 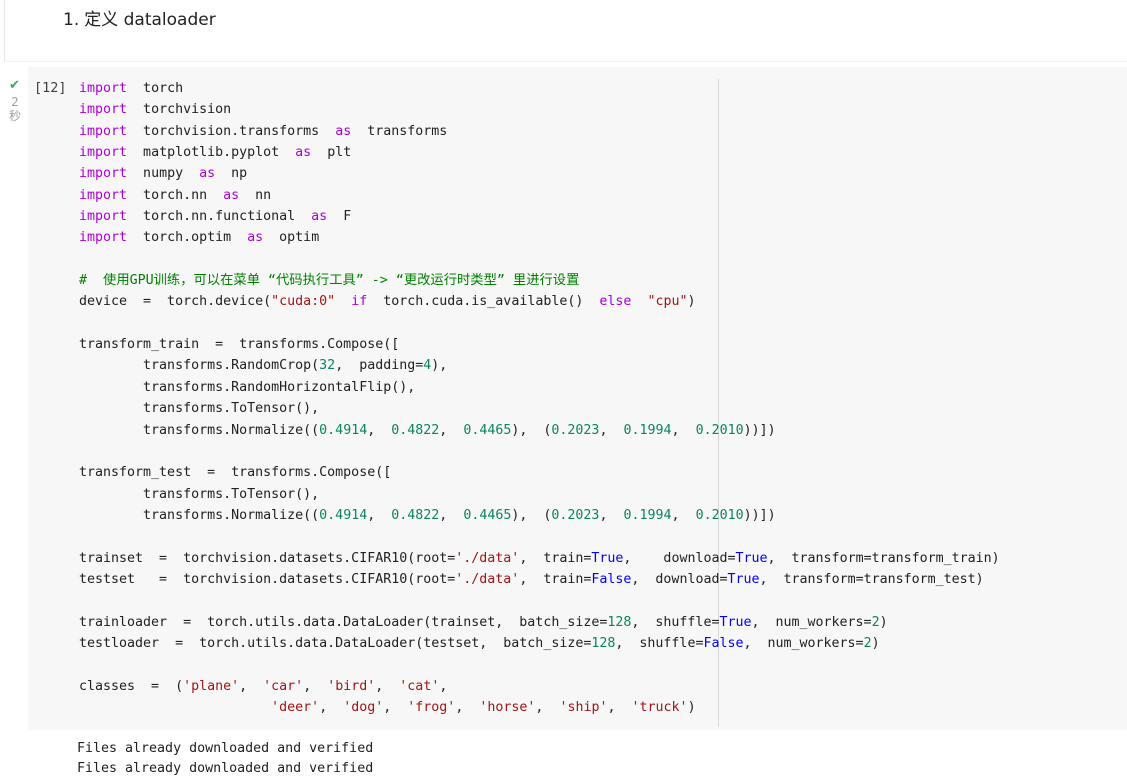 I want to click on check-icon: ✔, so click(x=14, y=85).